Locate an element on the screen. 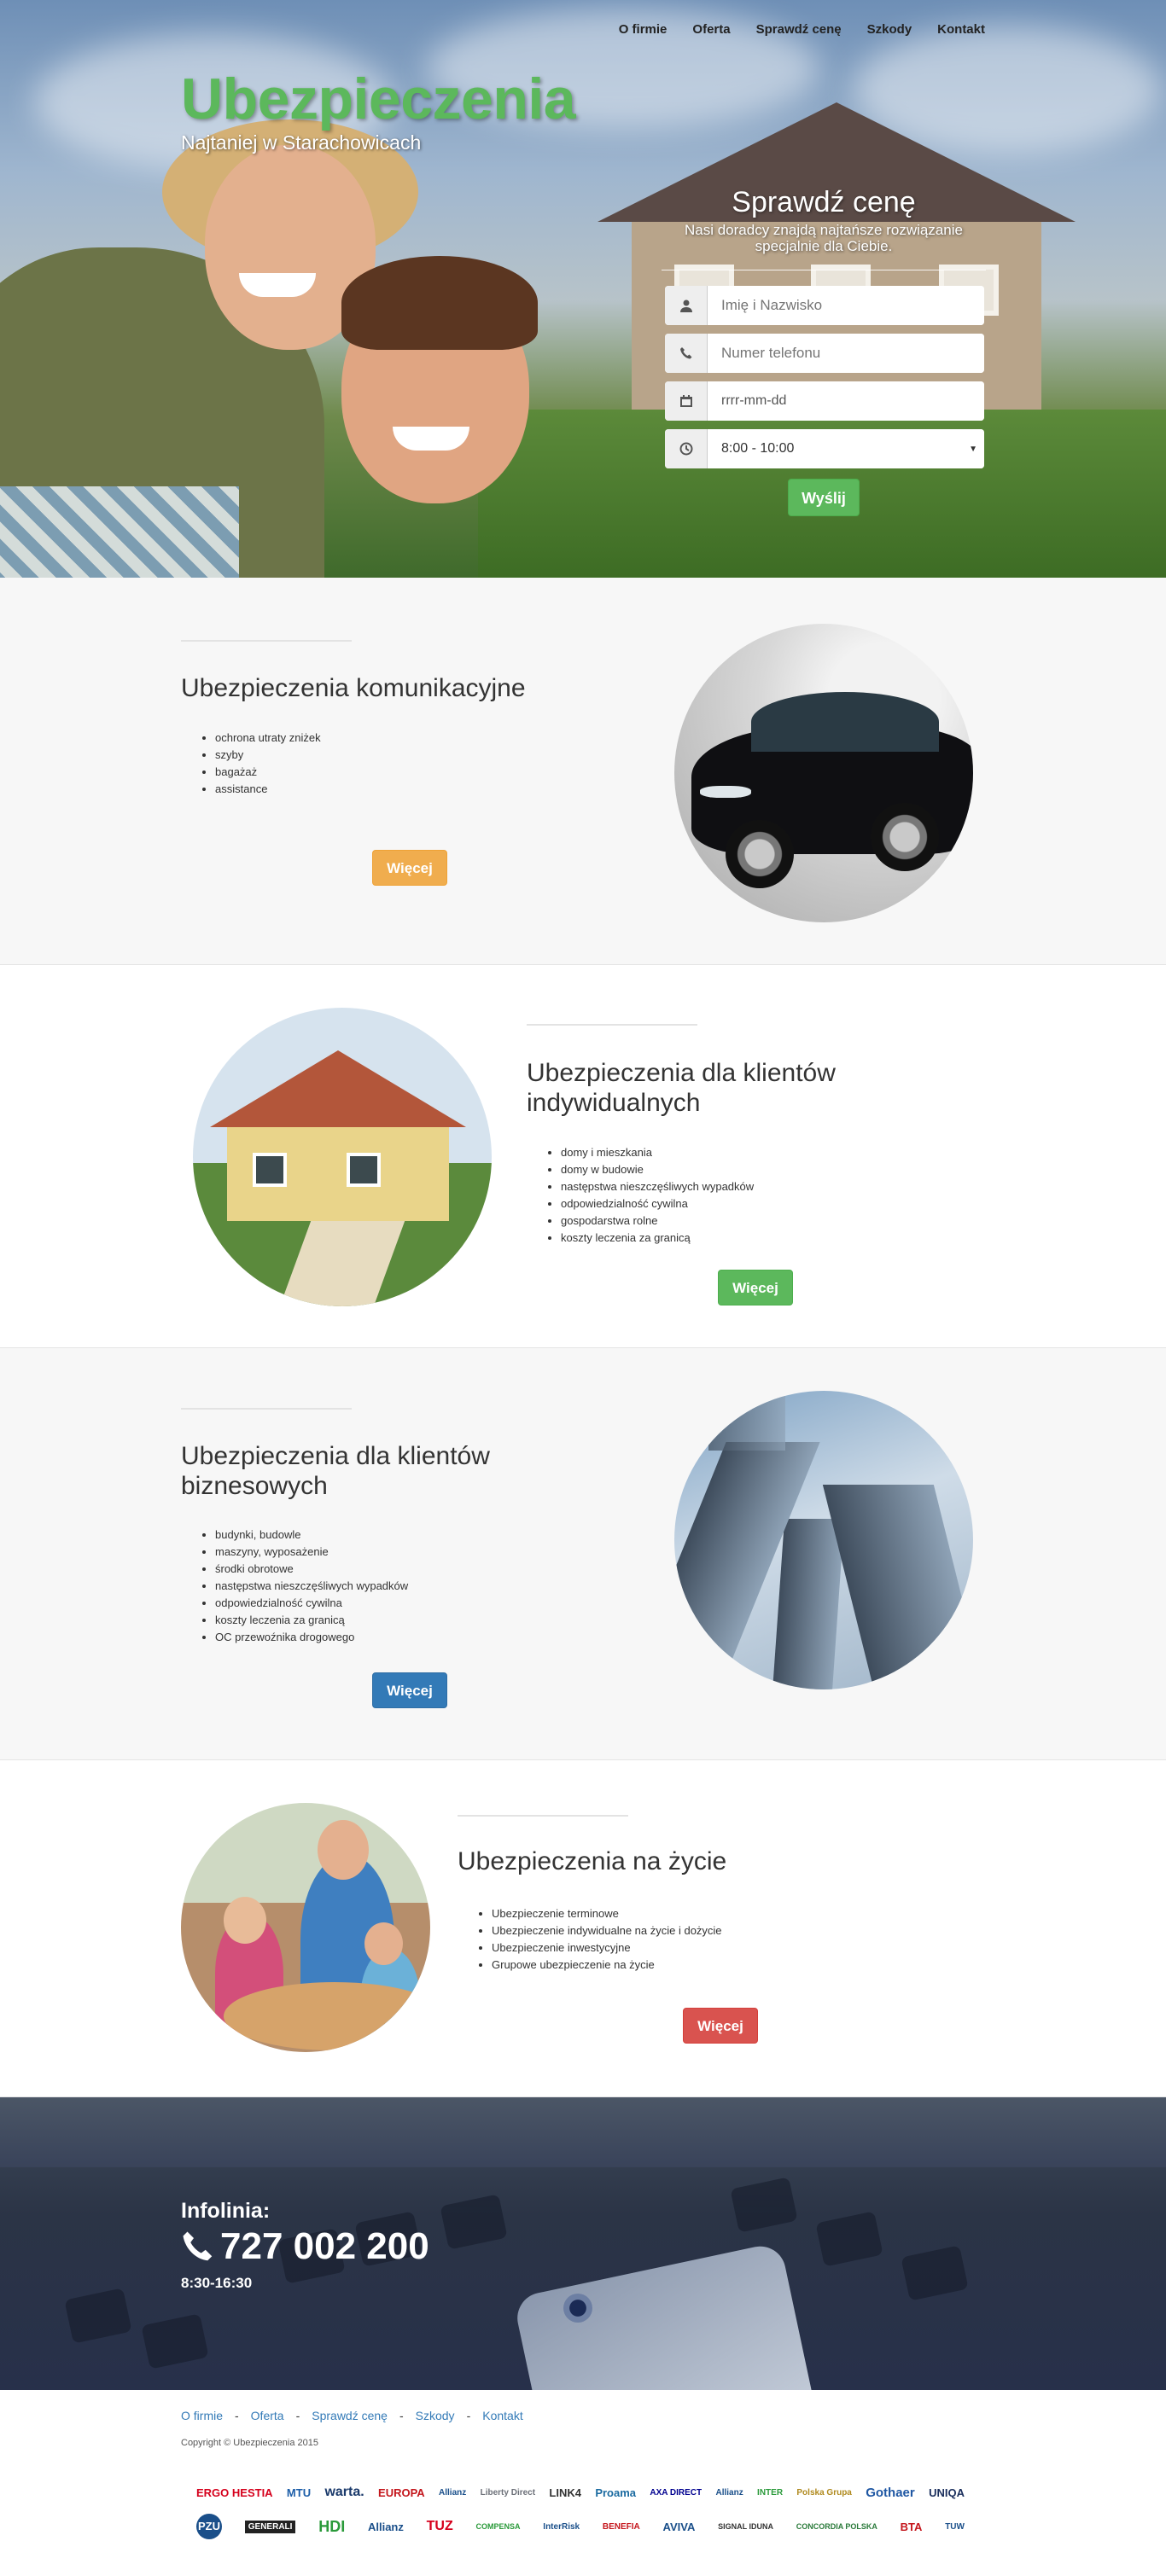 Image resolution: width=1166 pixels, height=2576 pixels. insurer-logo: LINK4 is located at coordinates (565, 2492).